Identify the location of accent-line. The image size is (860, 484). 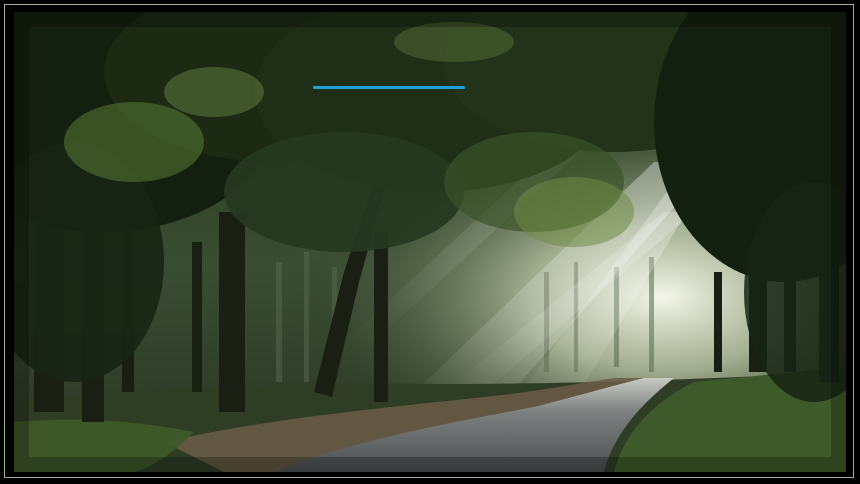
(389, 87).